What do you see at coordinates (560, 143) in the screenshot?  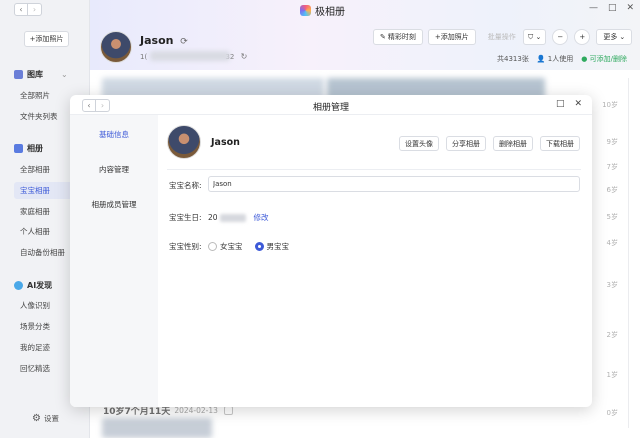 I see `download-album-button: 下载相册` at bounding box center [560, 143].